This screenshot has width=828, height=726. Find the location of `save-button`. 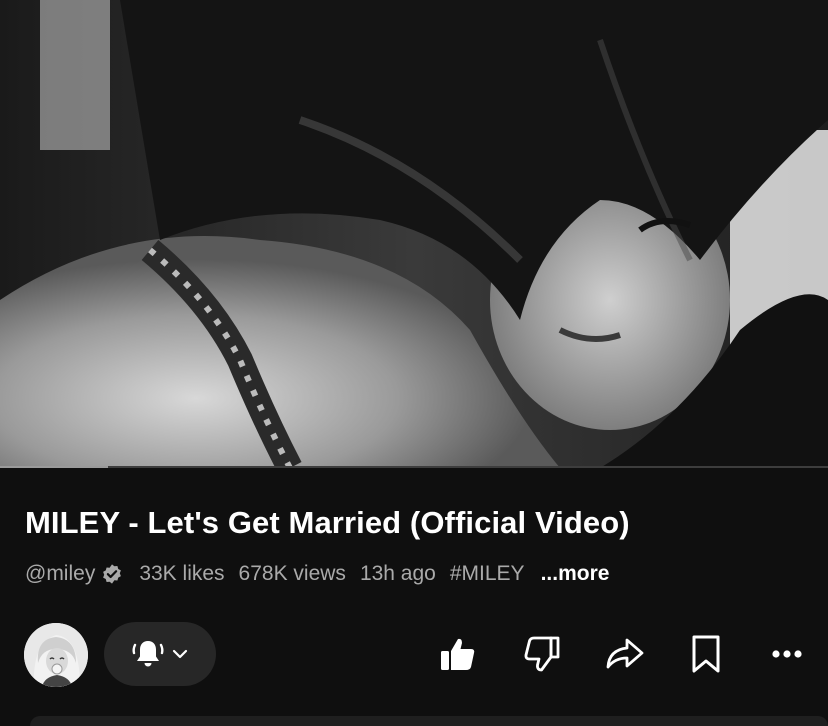

save-button is located at coordinates (706, 654).